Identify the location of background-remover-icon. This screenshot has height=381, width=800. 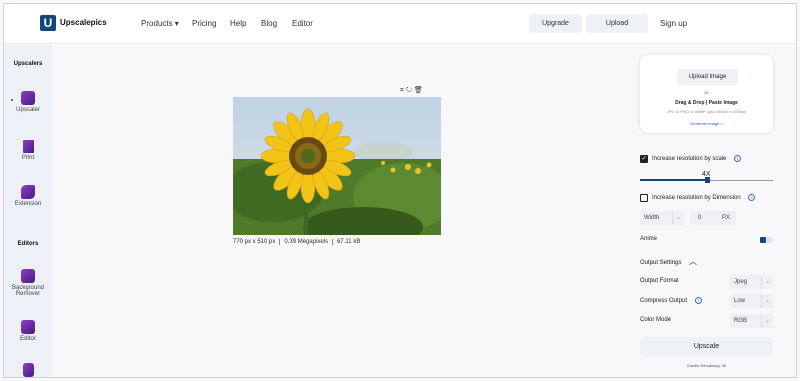
(28, 276).